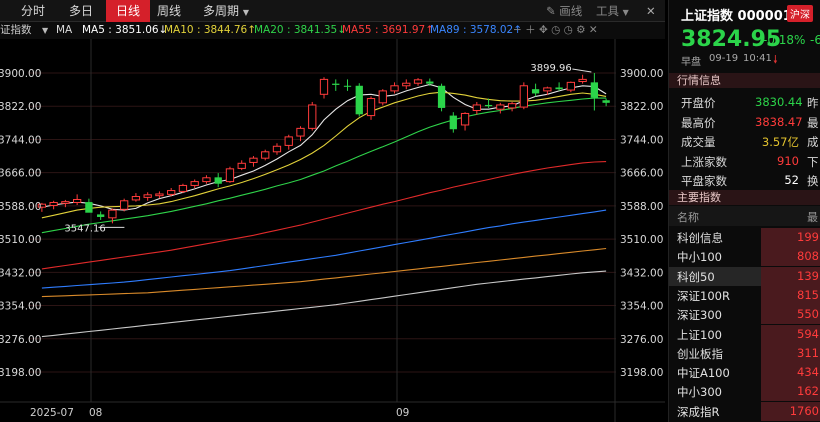  I want to click on main-indices-header: 主要指数, so click(744, 197).